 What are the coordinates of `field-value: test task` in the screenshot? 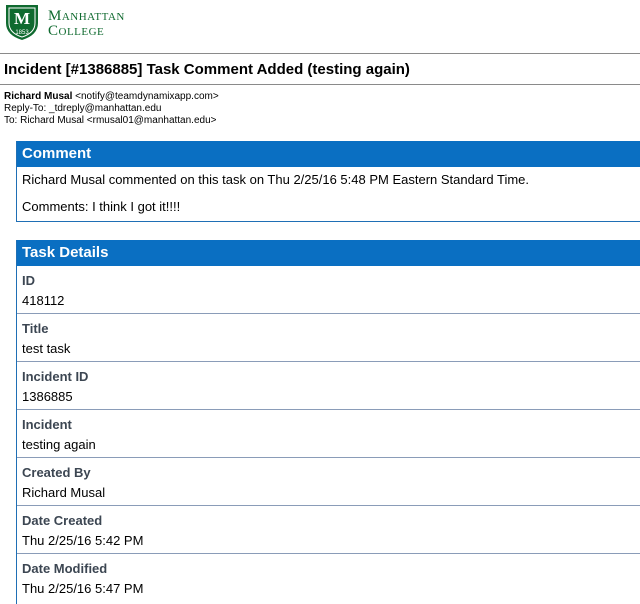 It's located at (46, 348).